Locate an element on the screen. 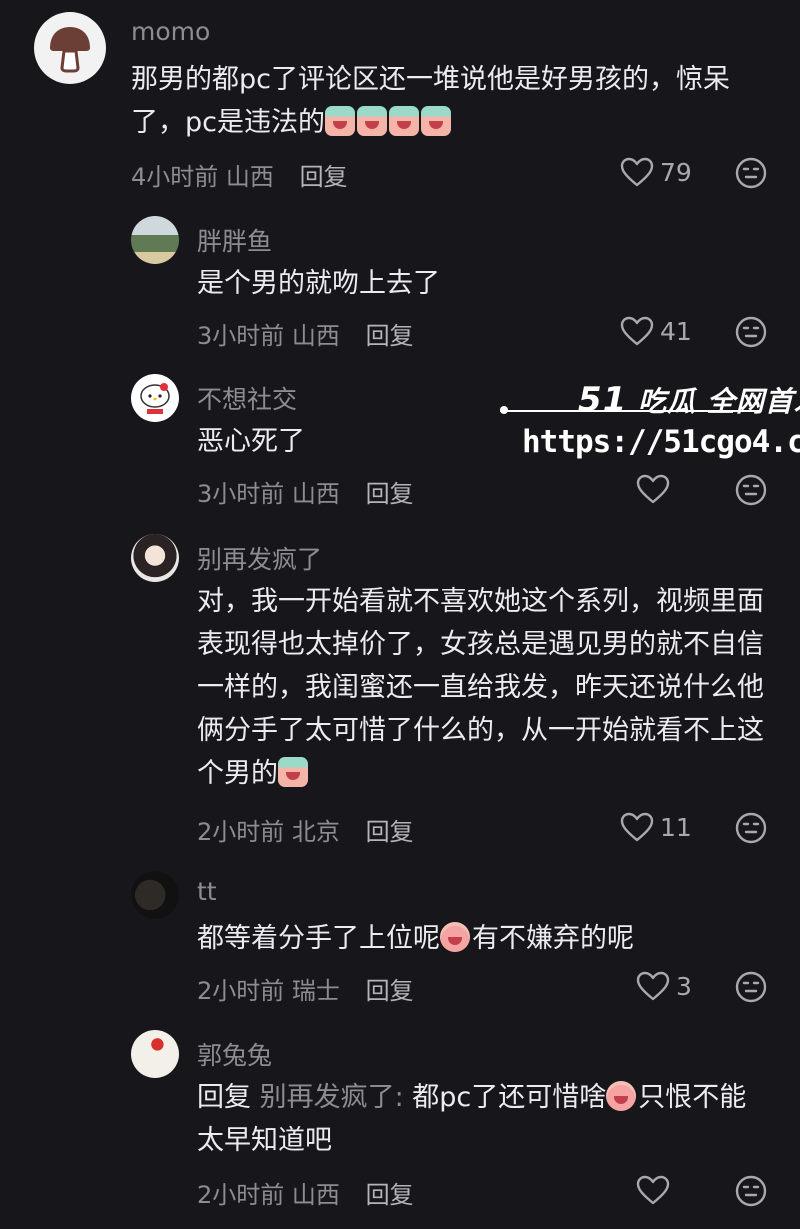 This screenshot has width=800, height=1229. reply-item: tt 都等着分手了上位呢 有不嫌弃的呢 2小时前 瑞士 回复 3 is located at coordinates (400, 945).